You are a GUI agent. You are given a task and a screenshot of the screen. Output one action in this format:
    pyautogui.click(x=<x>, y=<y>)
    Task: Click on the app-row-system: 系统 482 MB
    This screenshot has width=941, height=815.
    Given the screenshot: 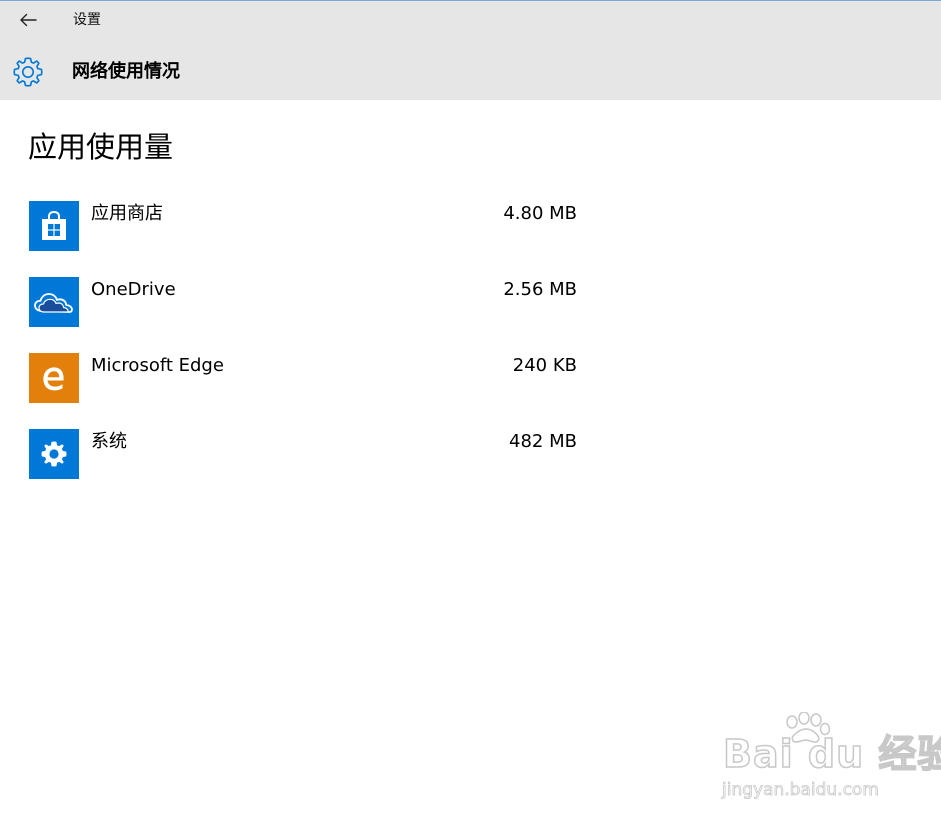 What is the action you would take?
    pyautogui.click(x=309, y=454)
    